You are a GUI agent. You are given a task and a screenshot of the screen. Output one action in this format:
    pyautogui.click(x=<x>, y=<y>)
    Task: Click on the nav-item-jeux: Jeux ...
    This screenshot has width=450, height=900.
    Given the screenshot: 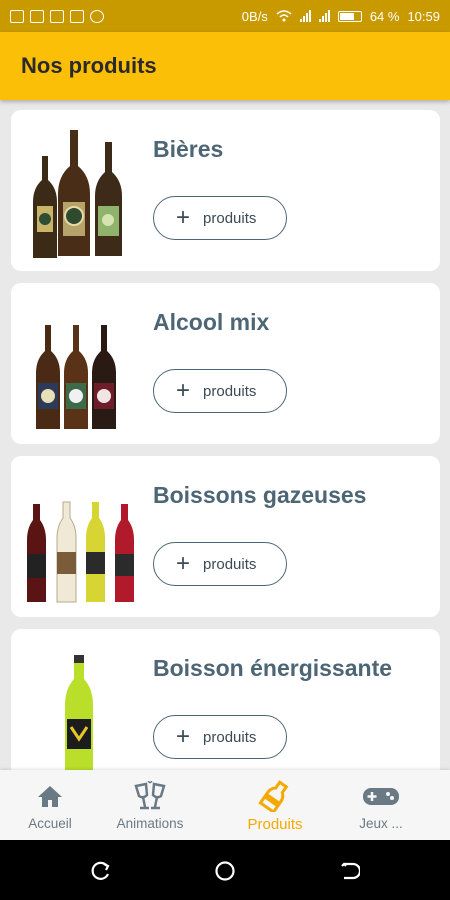 What is the action you would take?
    pyautogui.click(x=381, y=805)
    